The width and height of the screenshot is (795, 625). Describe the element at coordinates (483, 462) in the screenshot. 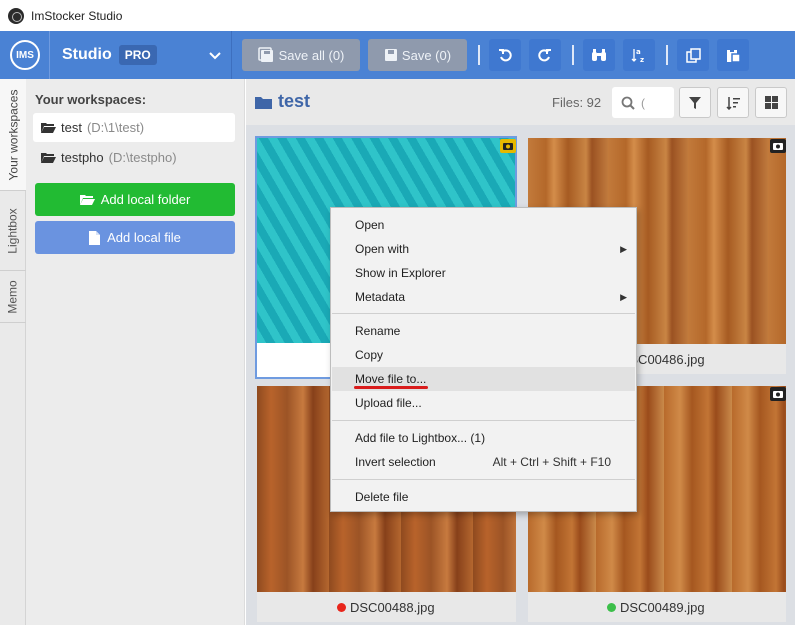

I see `menu-item-invert-selection: Invert selection Alt + Ctrl + Shift + F10` at that location.